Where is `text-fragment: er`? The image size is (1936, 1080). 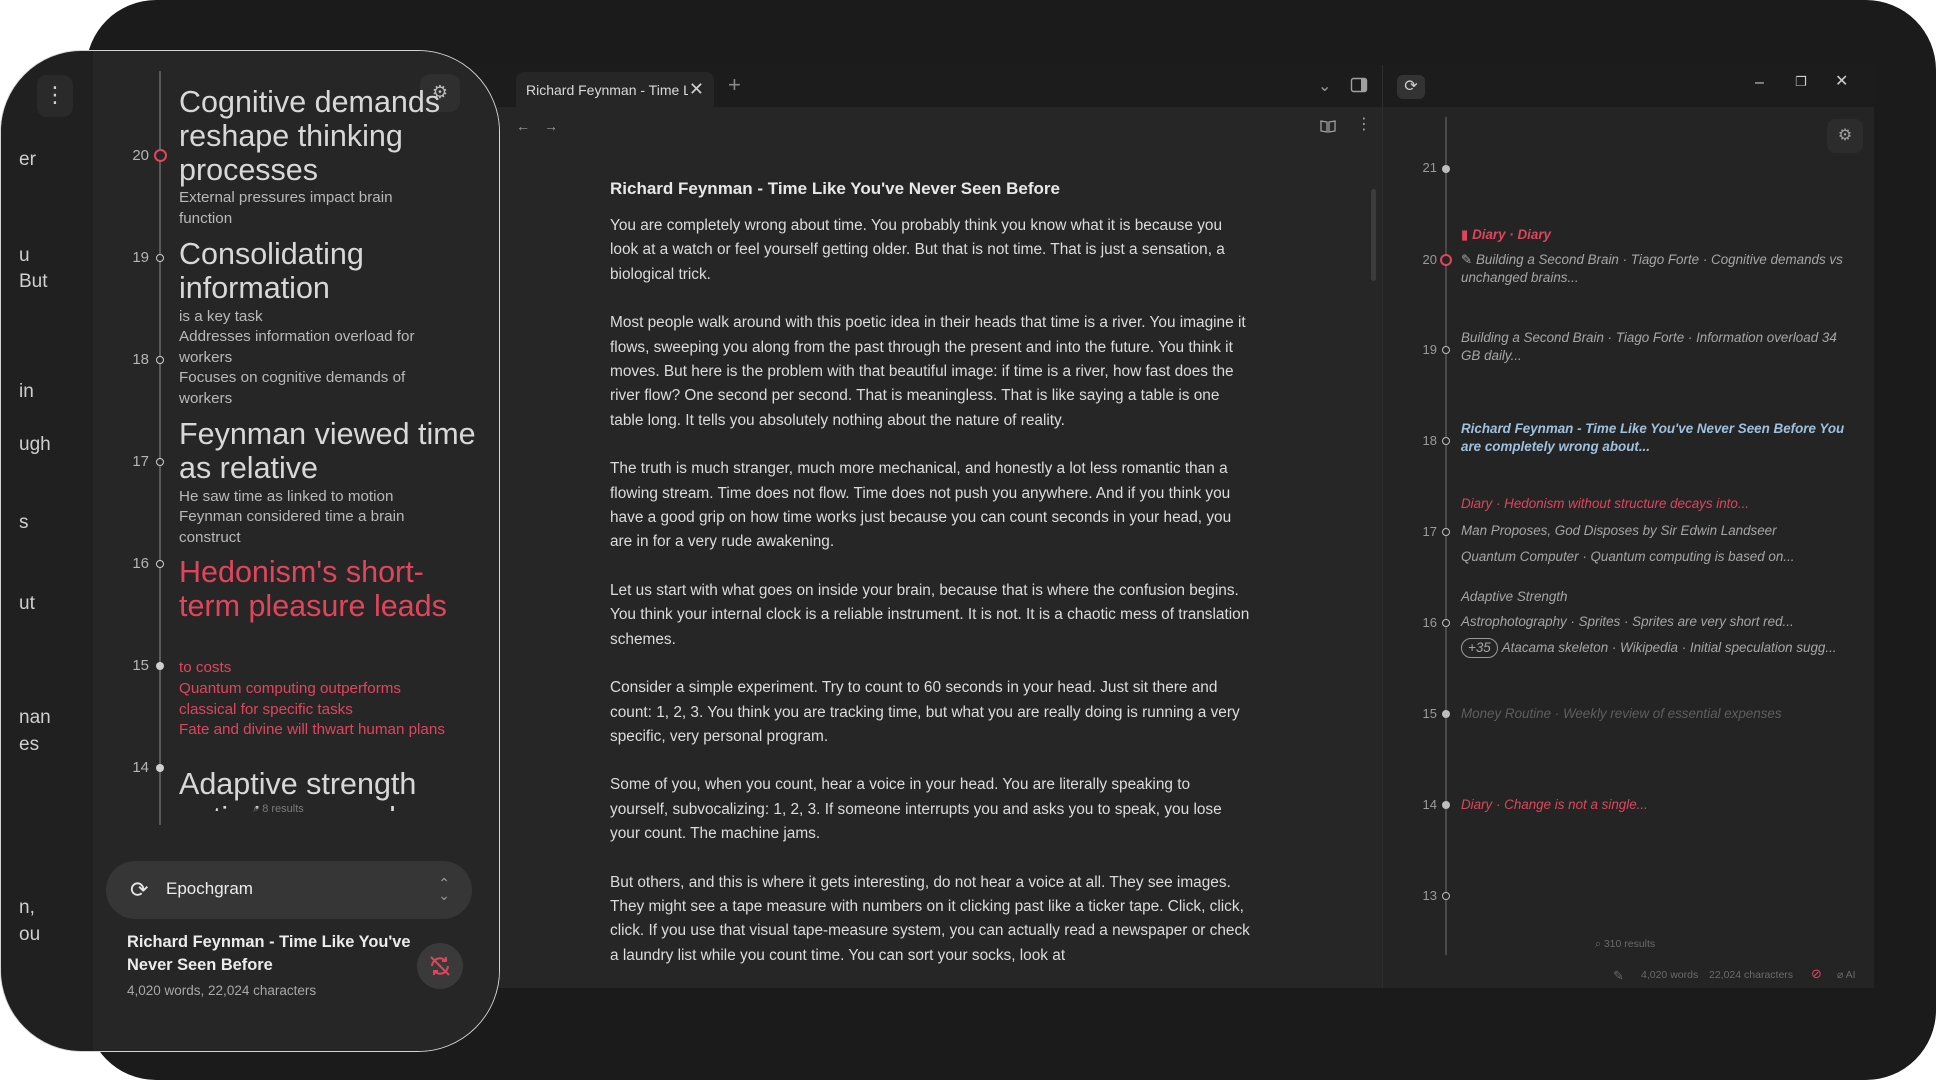
text-fragment: er is located at coordinates (27, 159).